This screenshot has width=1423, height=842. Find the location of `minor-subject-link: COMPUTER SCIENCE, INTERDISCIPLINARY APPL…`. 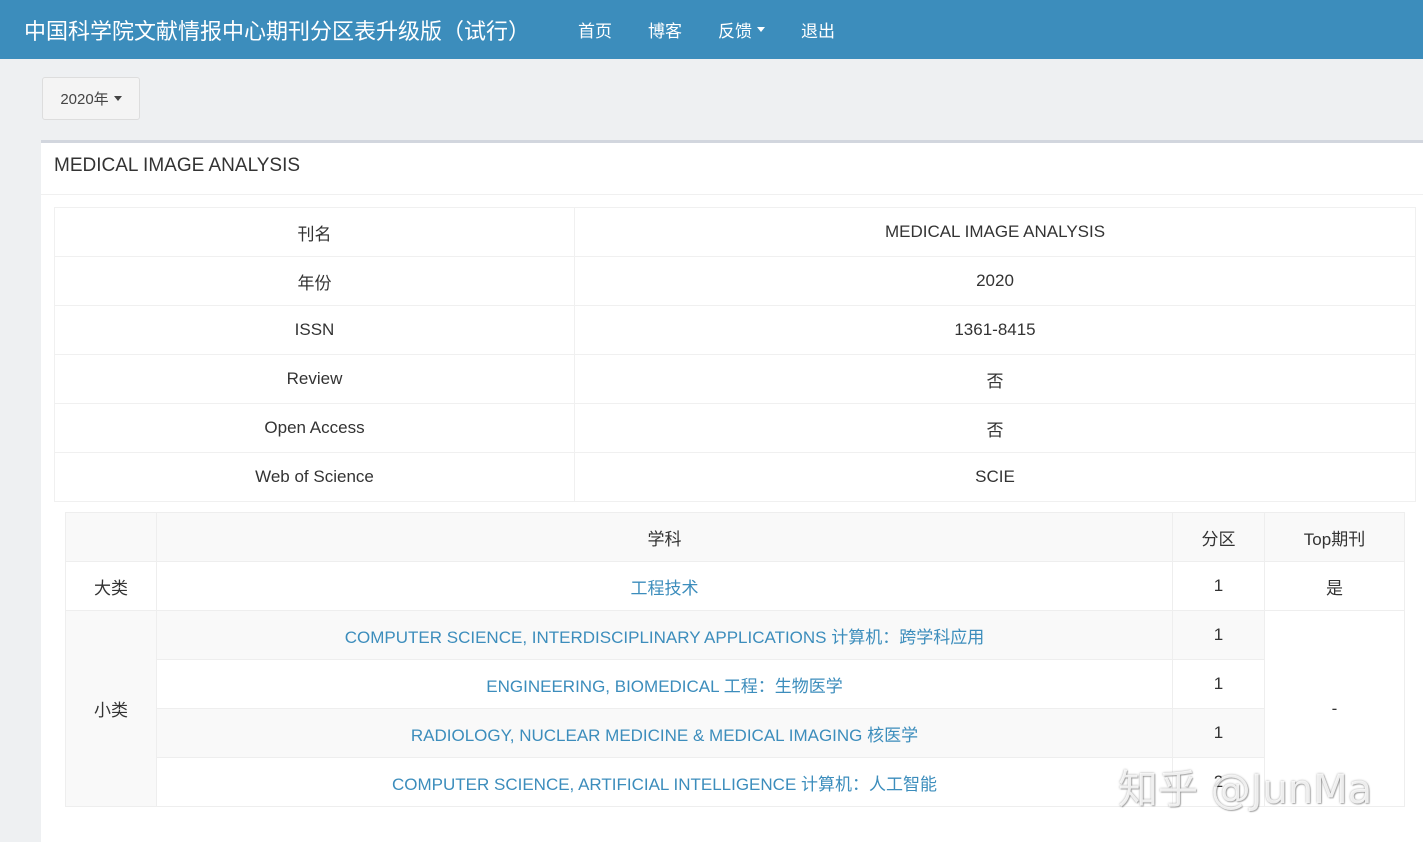

minor-subject-link: COMPUTER SCIENCE, INTERDISCIPLINARY APPL… is located at coordinates (665, 637).